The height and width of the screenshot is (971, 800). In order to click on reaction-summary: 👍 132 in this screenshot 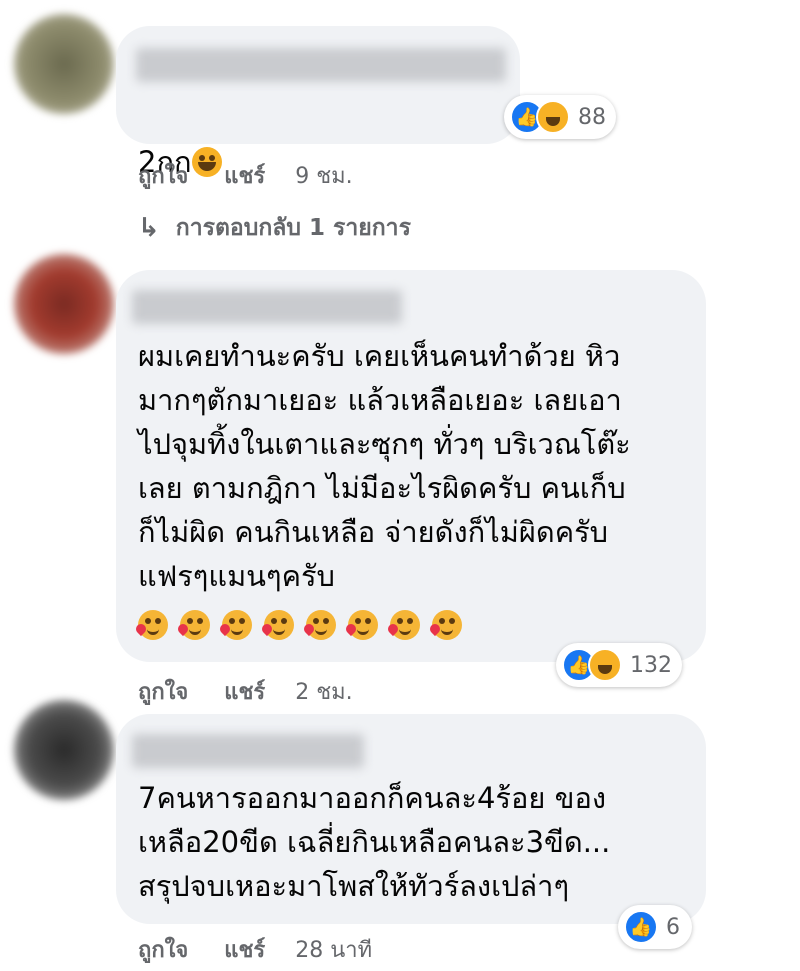, I will do `click(619, 665)`.